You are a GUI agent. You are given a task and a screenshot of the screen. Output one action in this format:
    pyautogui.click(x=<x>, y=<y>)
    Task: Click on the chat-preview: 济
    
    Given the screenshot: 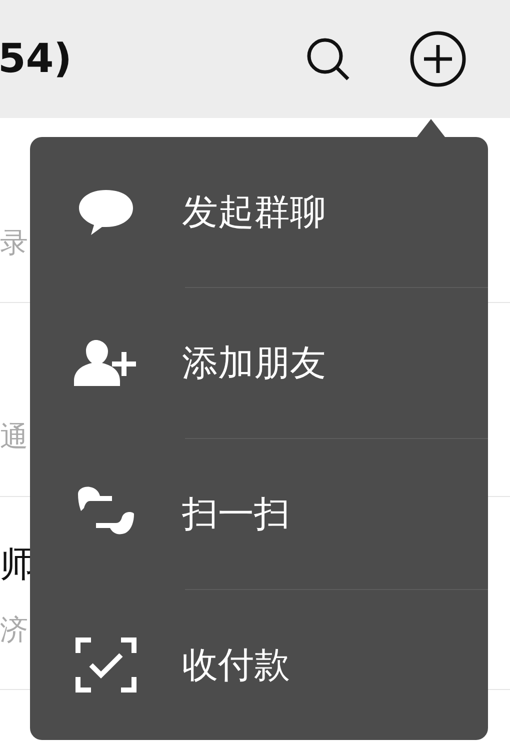 What is the action you would take?
    pyautogui.click(x=14, y=630)
    